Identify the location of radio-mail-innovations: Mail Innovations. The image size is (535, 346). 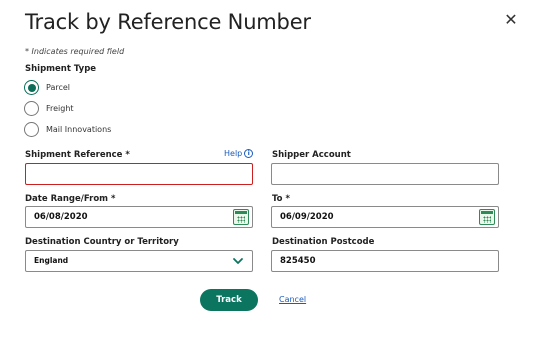
(67, 129).